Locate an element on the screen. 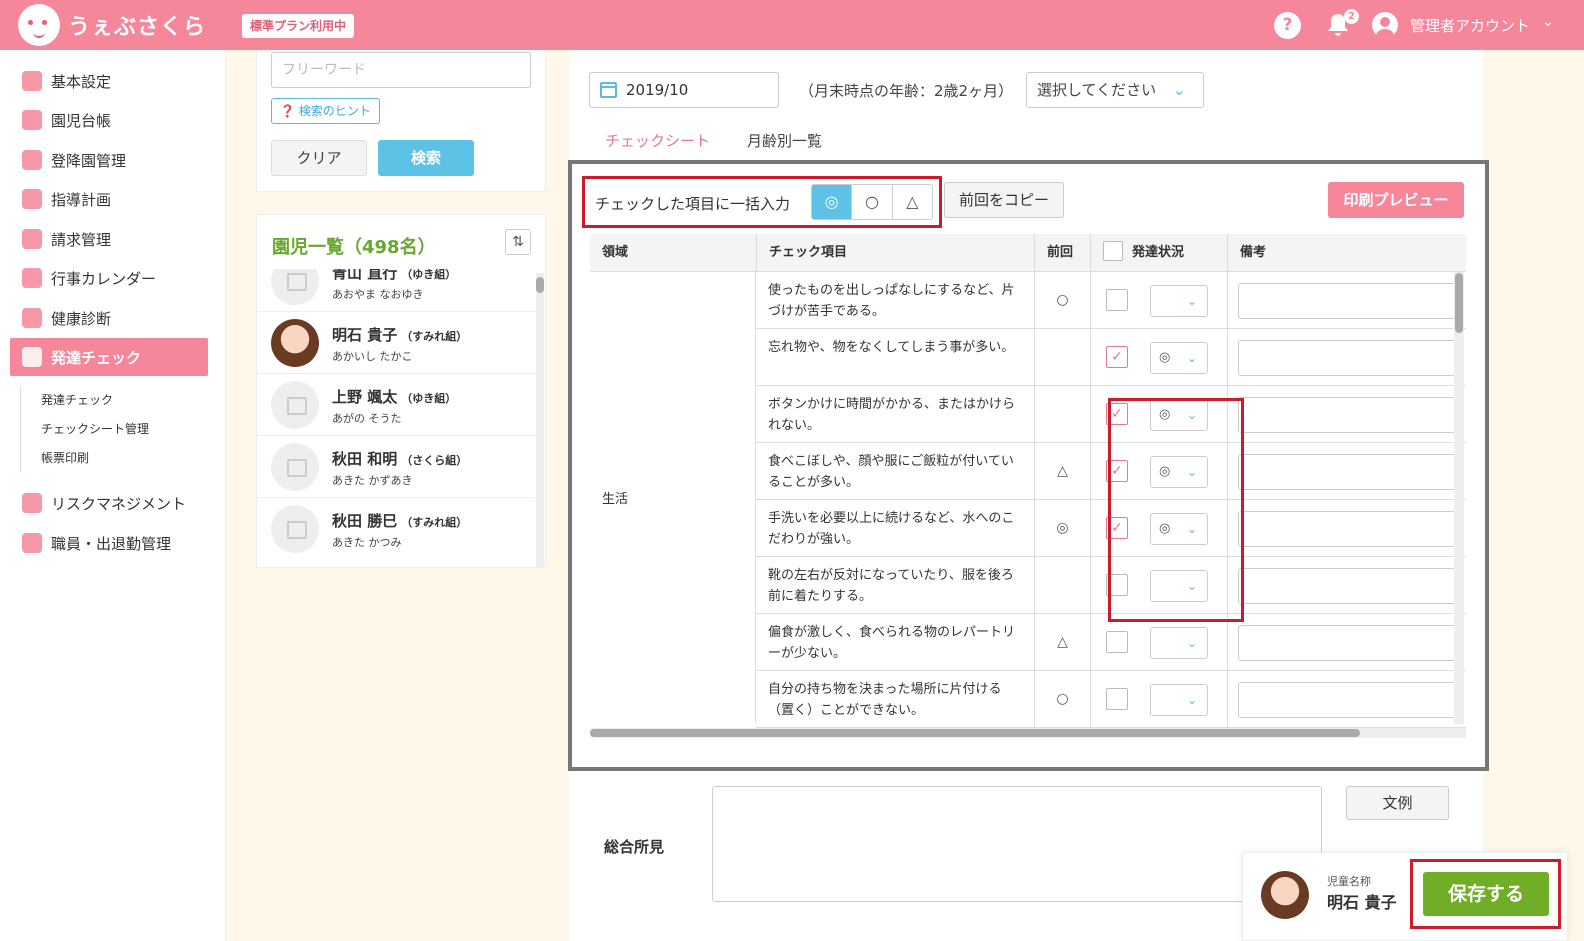 This screenshot has width=1584, height=941. list-scrollbar-thumb is located at coordinates (540, 285).